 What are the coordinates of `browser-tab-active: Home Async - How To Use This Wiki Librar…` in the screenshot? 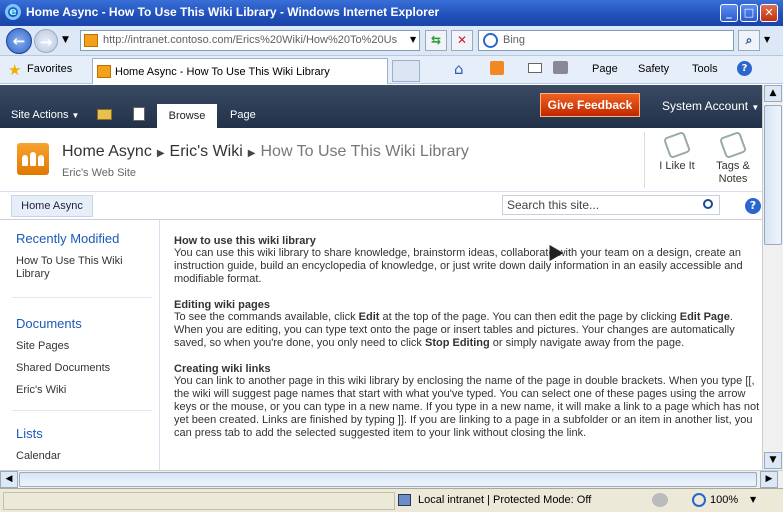 It's located at (240, 71).